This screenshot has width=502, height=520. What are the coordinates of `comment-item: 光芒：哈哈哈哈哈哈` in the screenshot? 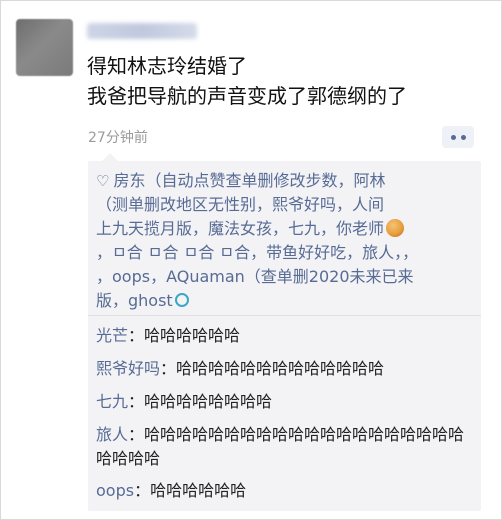 It's located at (287, 336).